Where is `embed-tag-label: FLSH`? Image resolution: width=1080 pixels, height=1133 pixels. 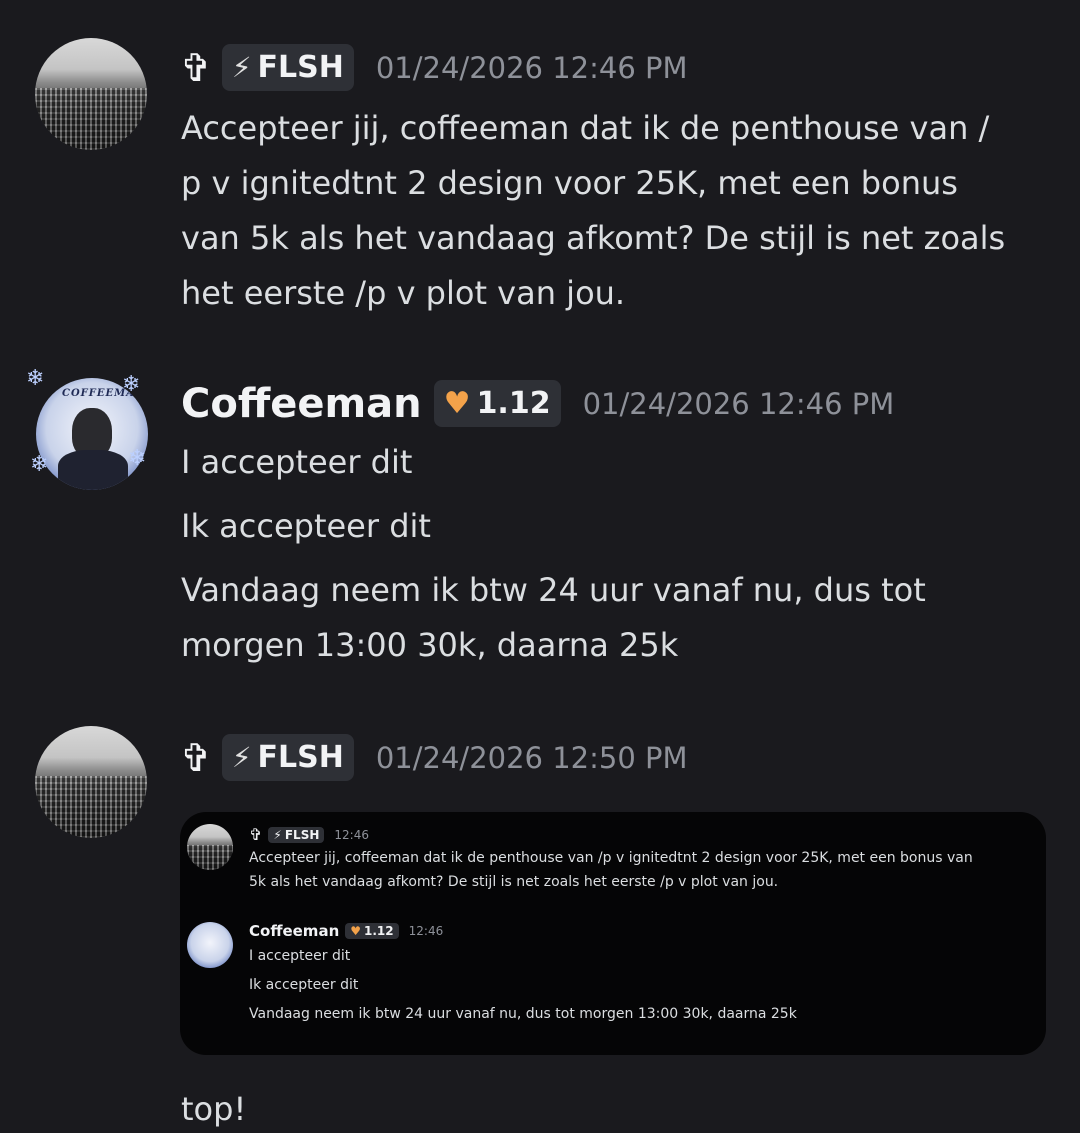
embed-tag-label: FLSH is located at coordinates (302, 834).